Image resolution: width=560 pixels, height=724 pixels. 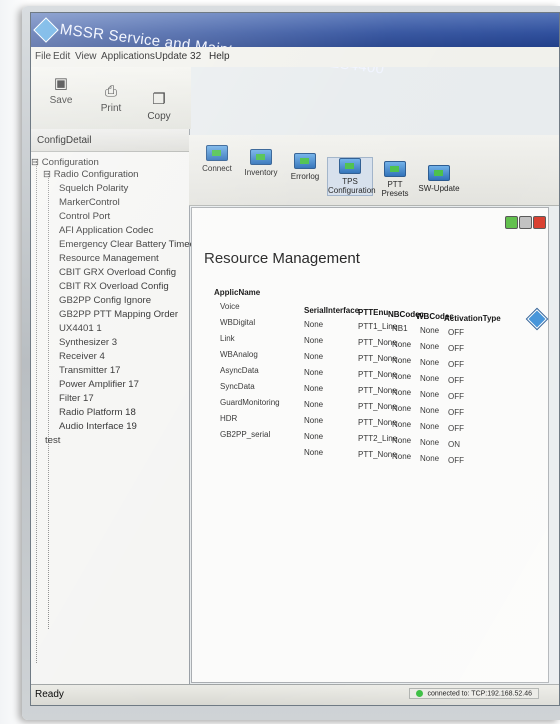 I want to click on tree-item: Receiver 4, so click(x=82, y=356).